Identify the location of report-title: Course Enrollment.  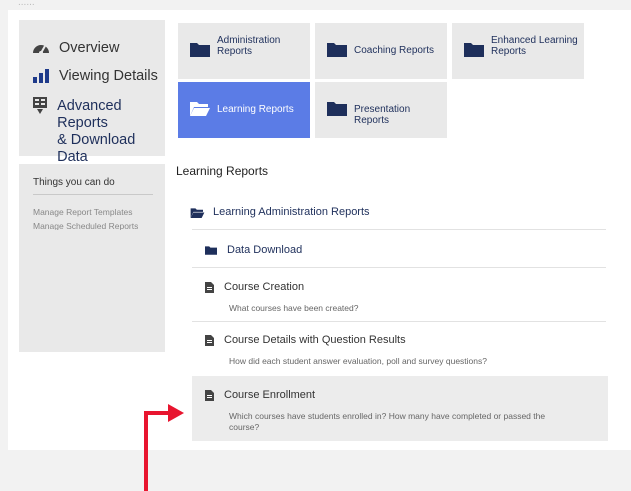
(270, 395).